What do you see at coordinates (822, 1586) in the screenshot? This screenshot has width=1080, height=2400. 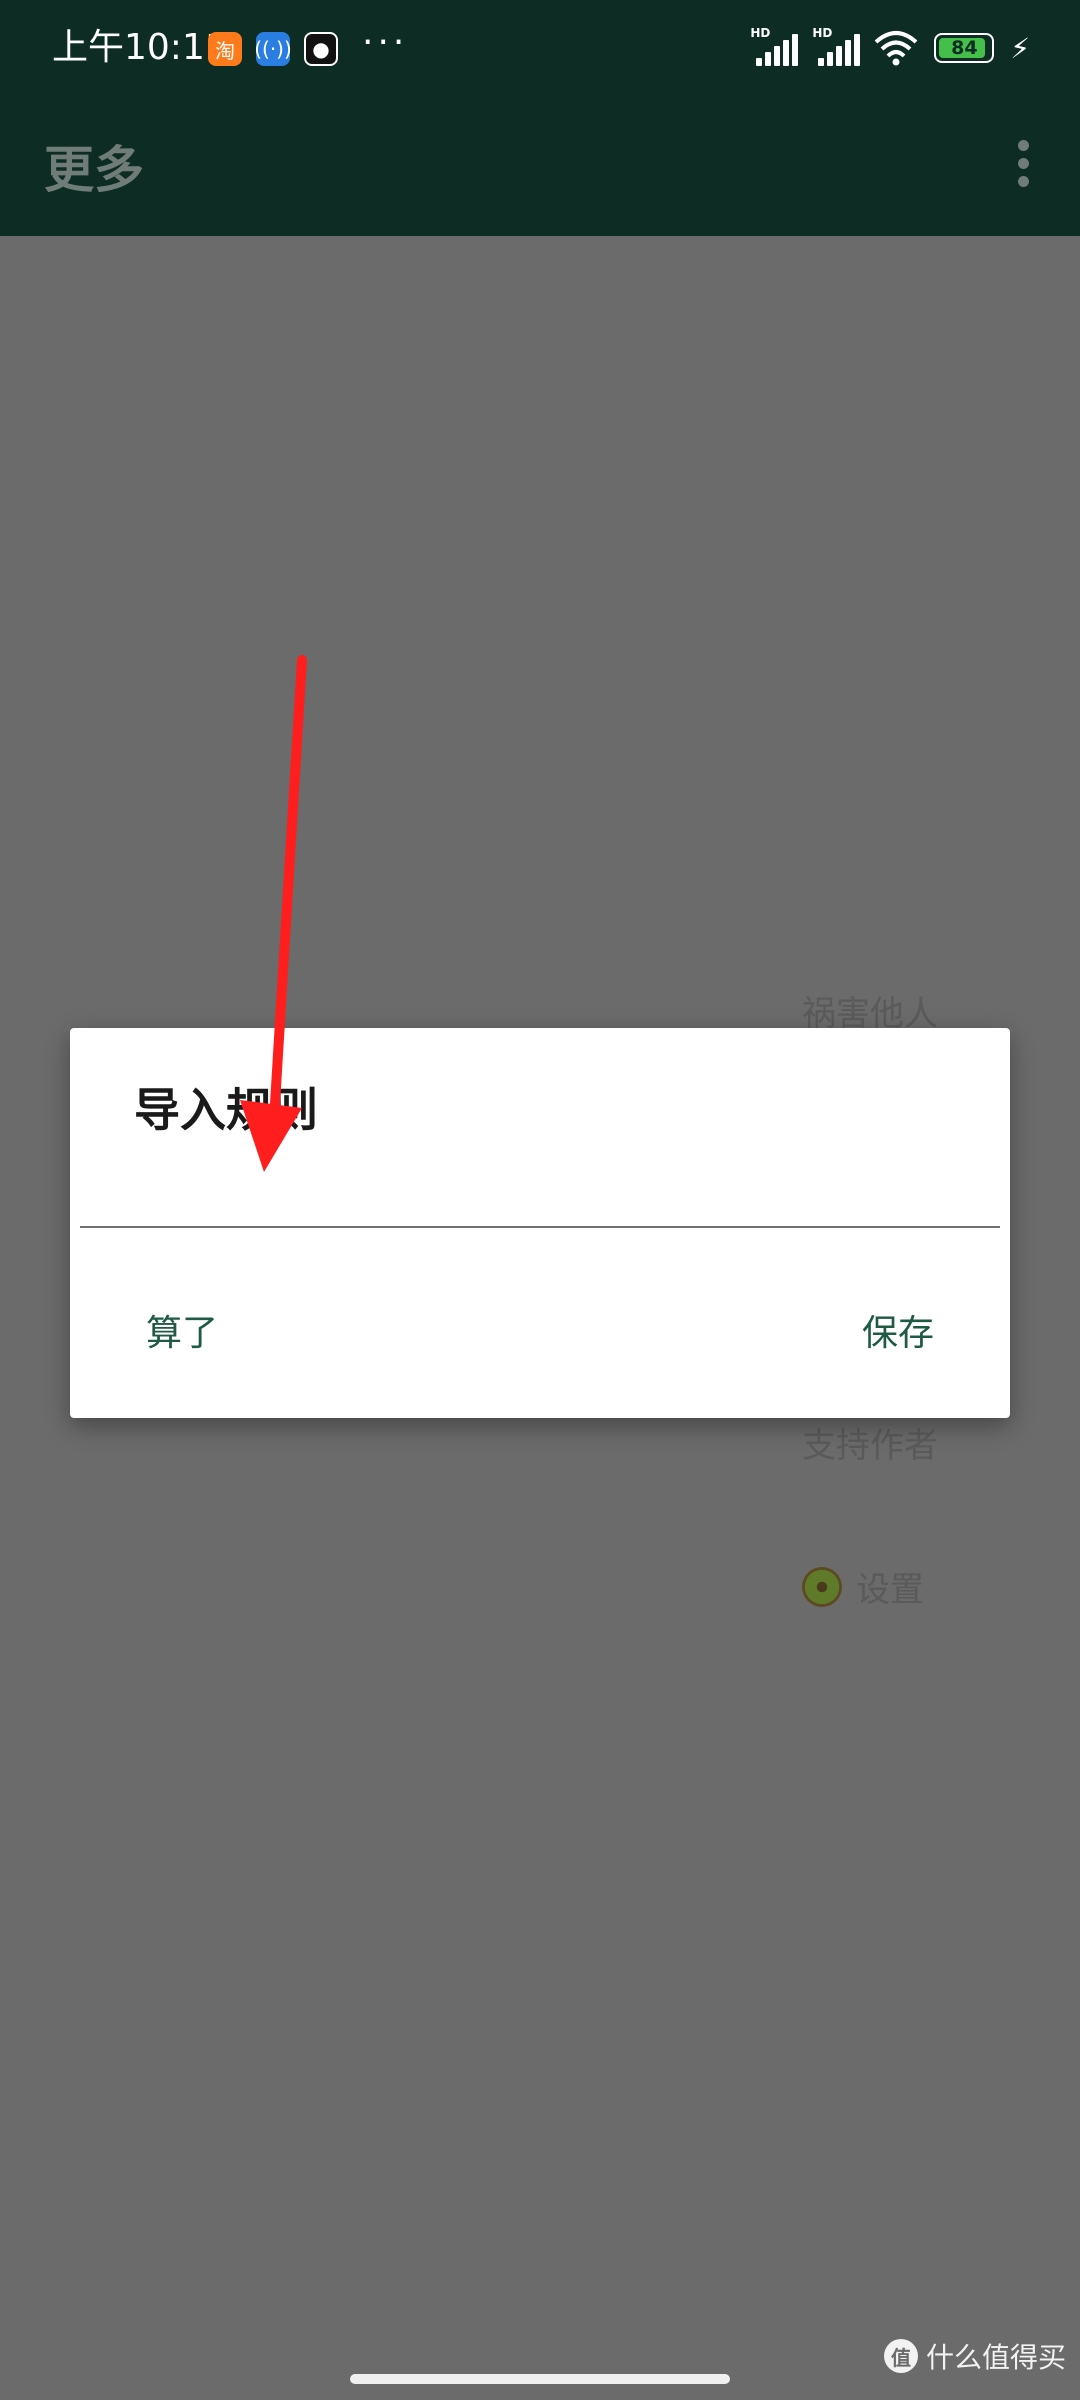 I see `kiwi-icon` at bounding box center [822, 1586].